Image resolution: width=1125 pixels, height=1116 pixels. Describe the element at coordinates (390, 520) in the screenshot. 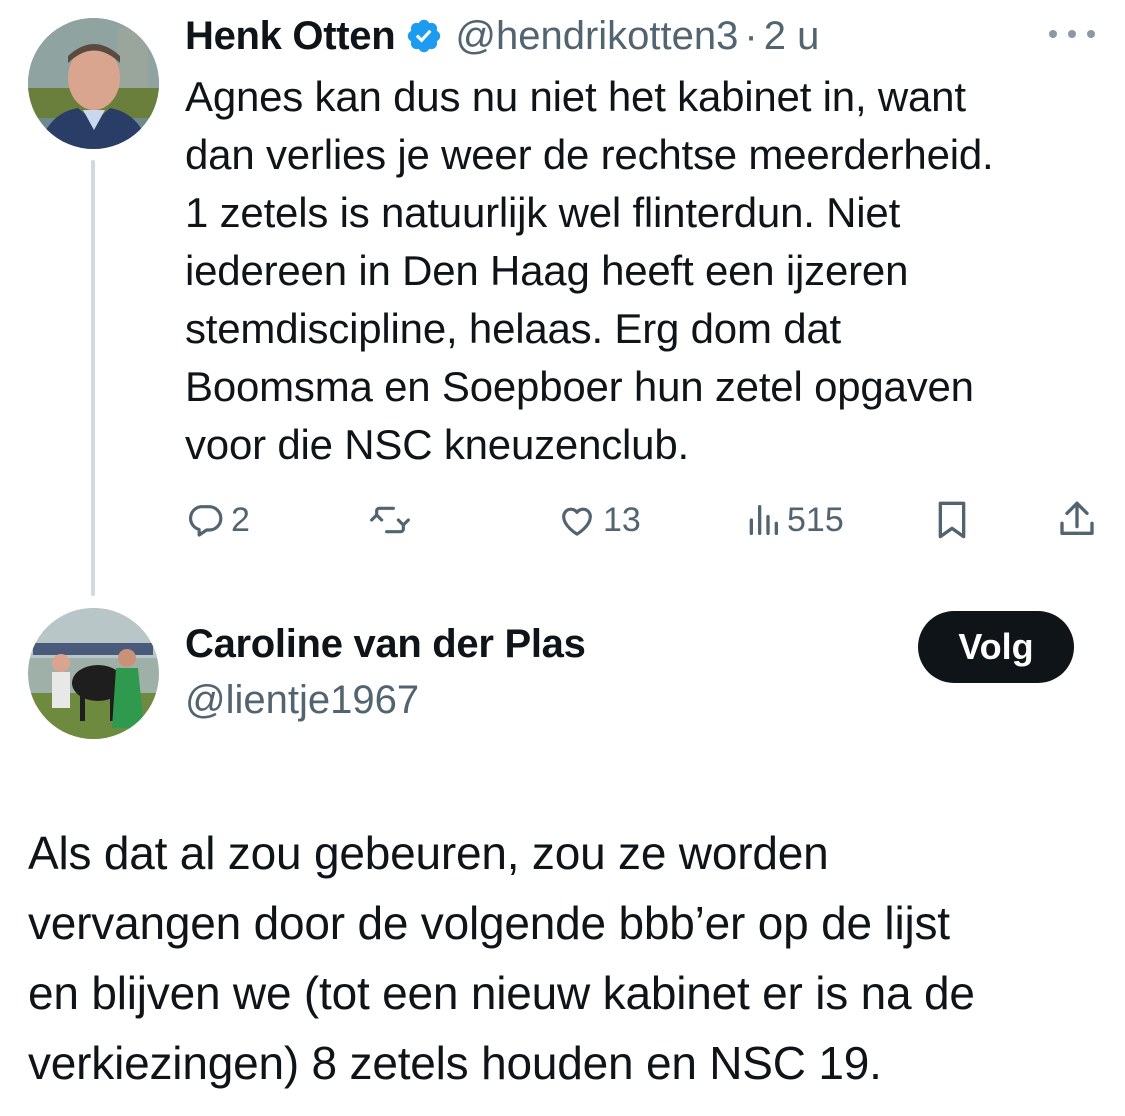

I see `repost-icon` at that location.